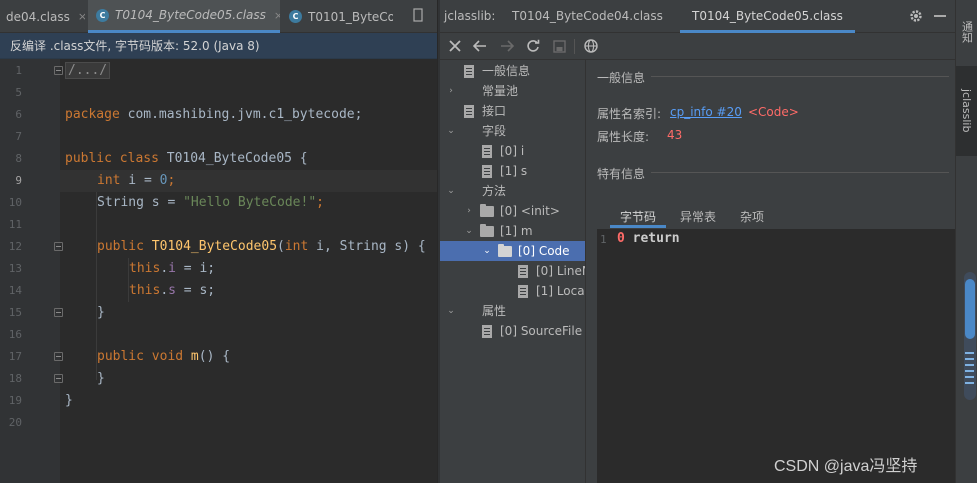 The height and width of the screenshot is (483, 977). I want to click on tab-jcl-bytecode04: T0104_ByteCode04.class, so click(587, 16).